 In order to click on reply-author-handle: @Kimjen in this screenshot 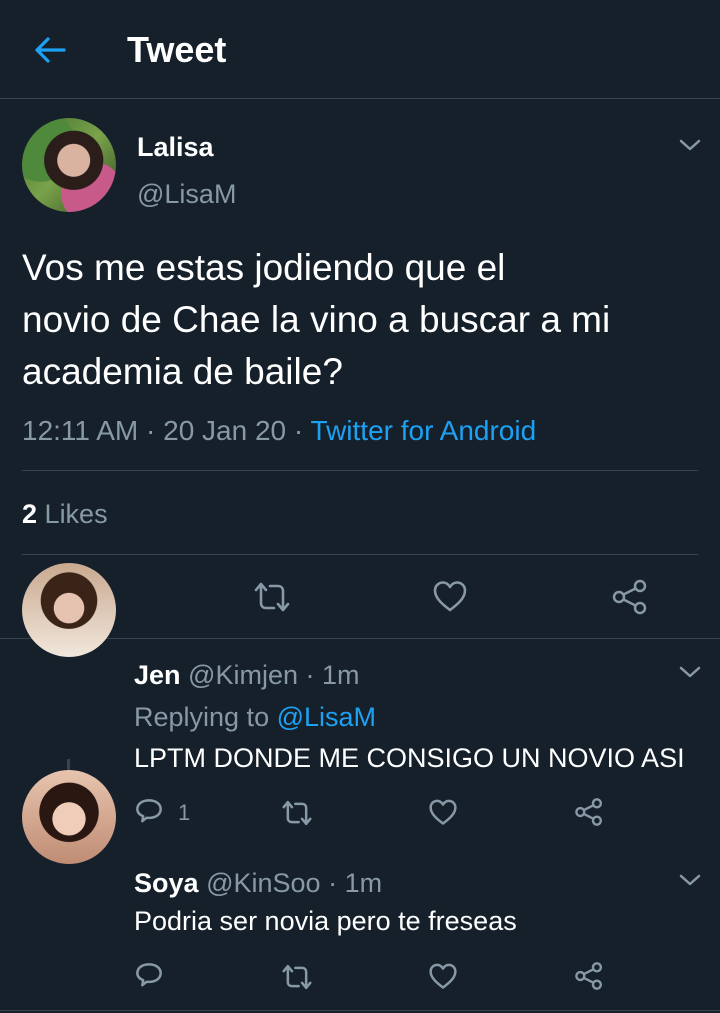, I will do `click(243, 675)`.